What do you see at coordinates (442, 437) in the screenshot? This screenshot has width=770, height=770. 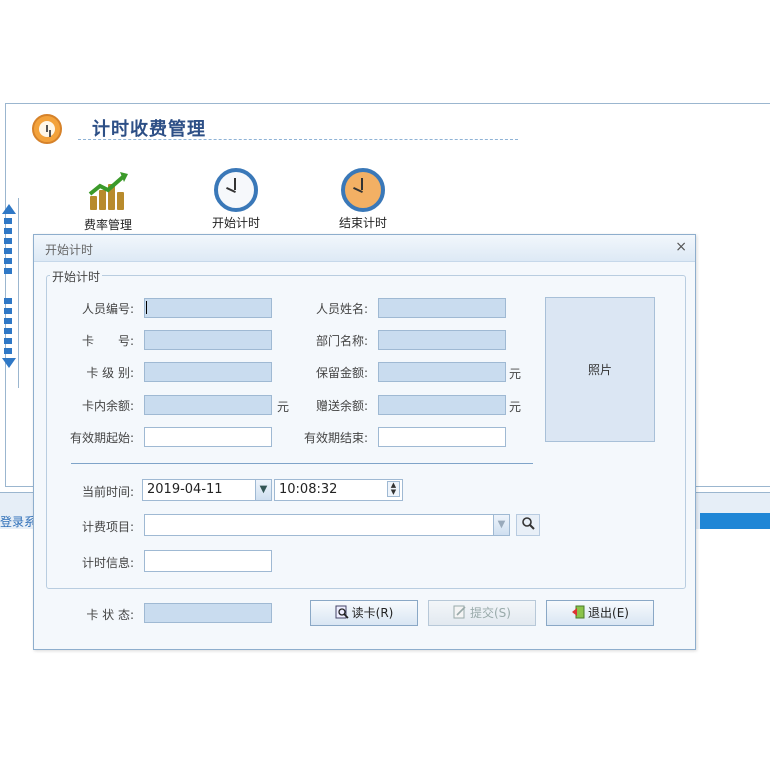 I see `valid-end-input` at bounding box center [442, 437].